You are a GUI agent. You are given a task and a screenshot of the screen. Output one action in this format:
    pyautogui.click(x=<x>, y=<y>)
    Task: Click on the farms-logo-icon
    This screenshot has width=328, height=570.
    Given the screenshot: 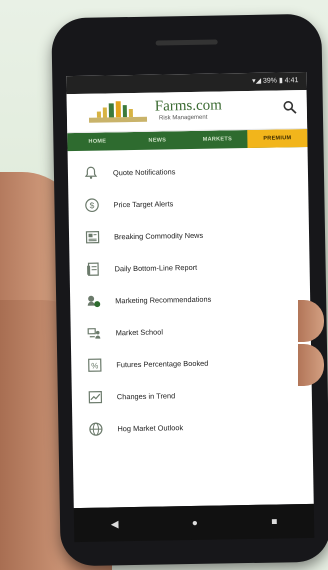 What is the action you would take?
    pyautogui.click(x=118, y=112)
    